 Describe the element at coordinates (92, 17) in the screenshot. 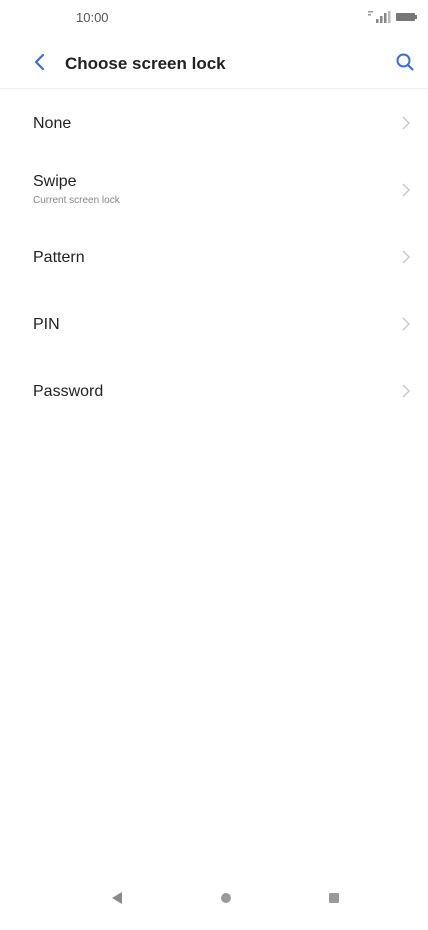

I see `status-time: 10:00` at that location.